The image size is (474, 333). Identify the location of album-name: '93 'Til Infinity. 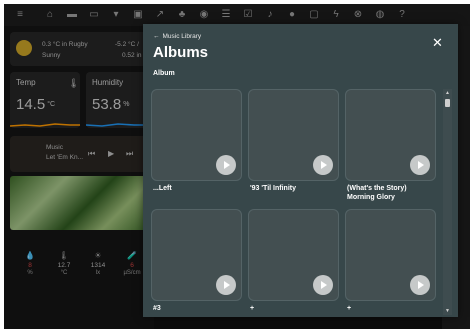
(273, 188).